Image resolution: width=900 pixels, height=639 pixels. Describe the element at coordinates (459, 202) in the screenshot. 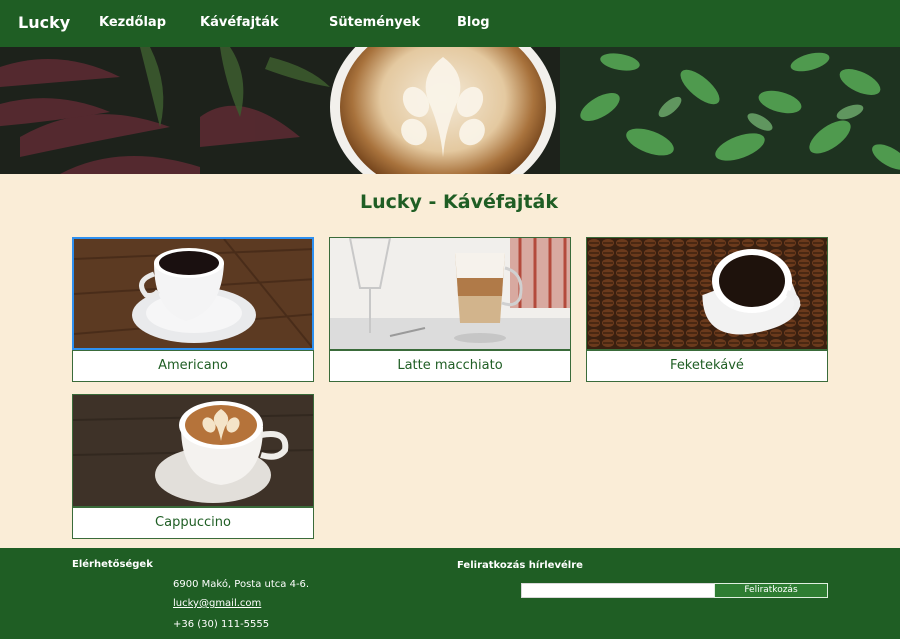

I see `page-title: Lucky - Kávéfajták` at that location.